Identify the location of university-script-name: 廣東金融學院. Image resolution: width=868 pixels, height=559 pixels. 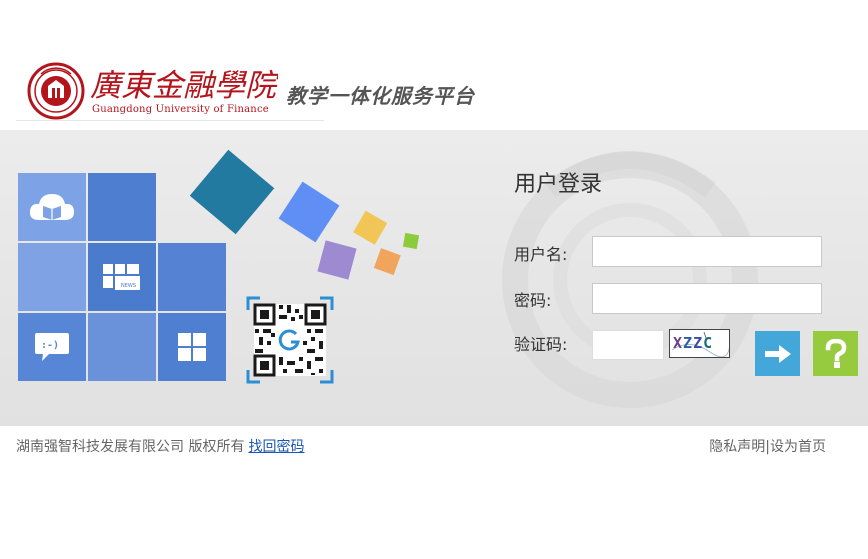
(184, 86).